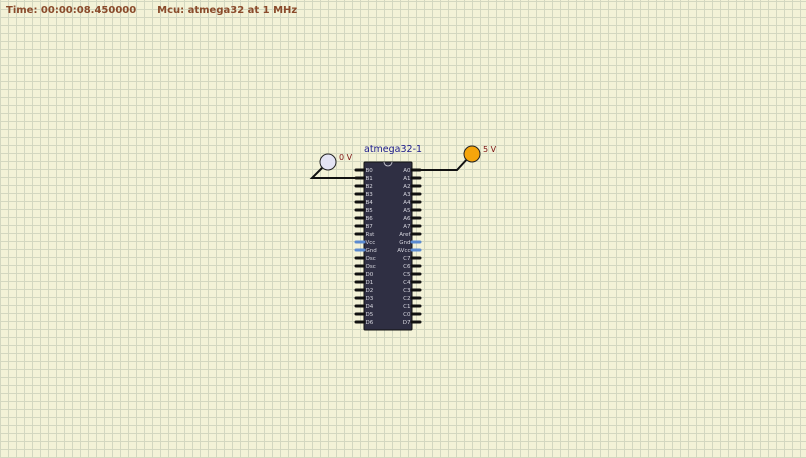 This screenshot has height=458, width=806. What do you see at coordinates (370, 283) in the screenshot?
I see `pin-label-left: D1` at bounding box center [370, 283].